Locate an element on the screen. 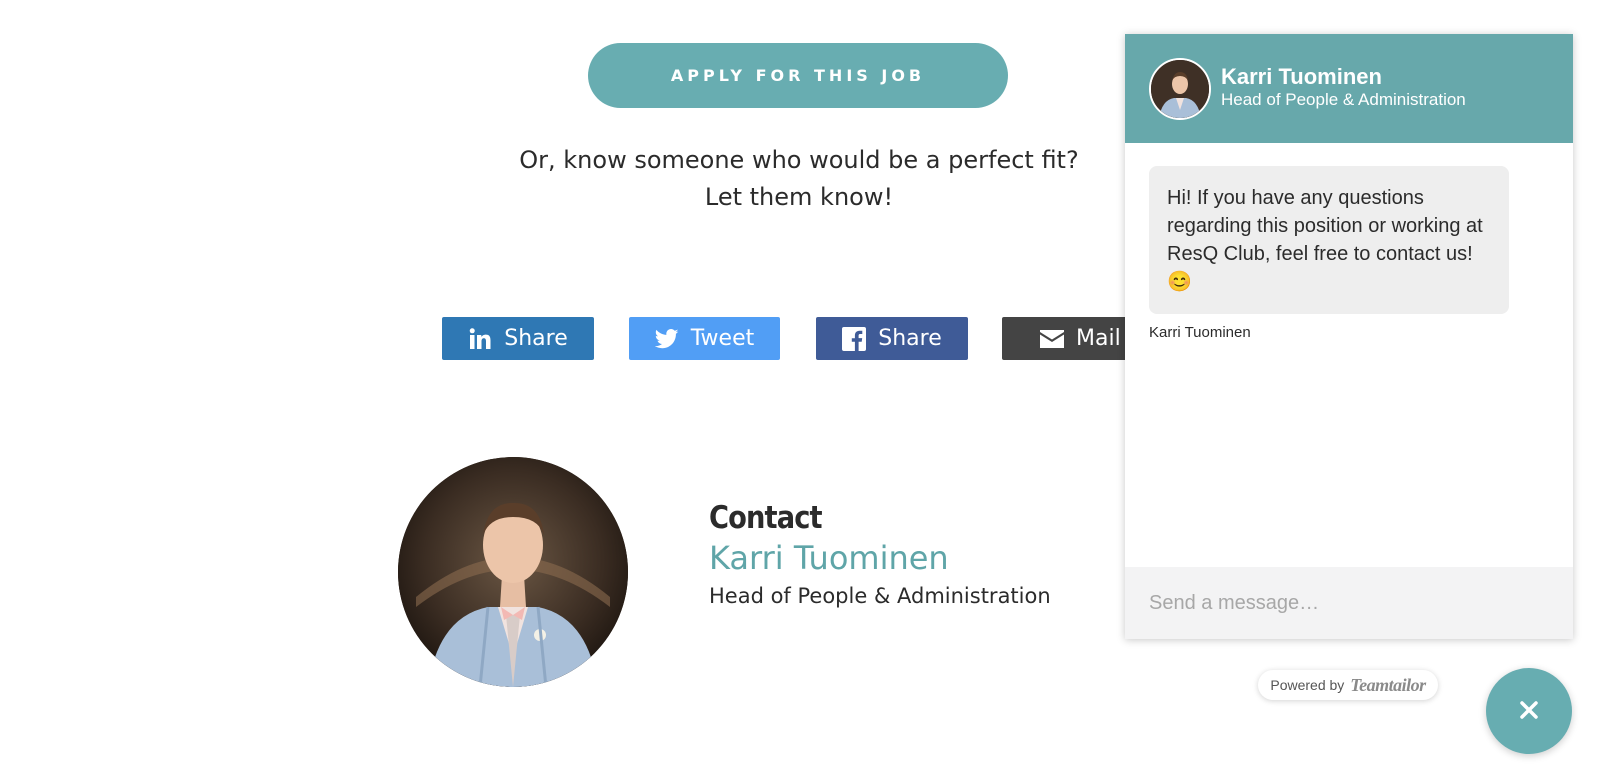 This screenshot has width=1600, height=781. facebook-share-button: Share is located at coordinates (892, 338).